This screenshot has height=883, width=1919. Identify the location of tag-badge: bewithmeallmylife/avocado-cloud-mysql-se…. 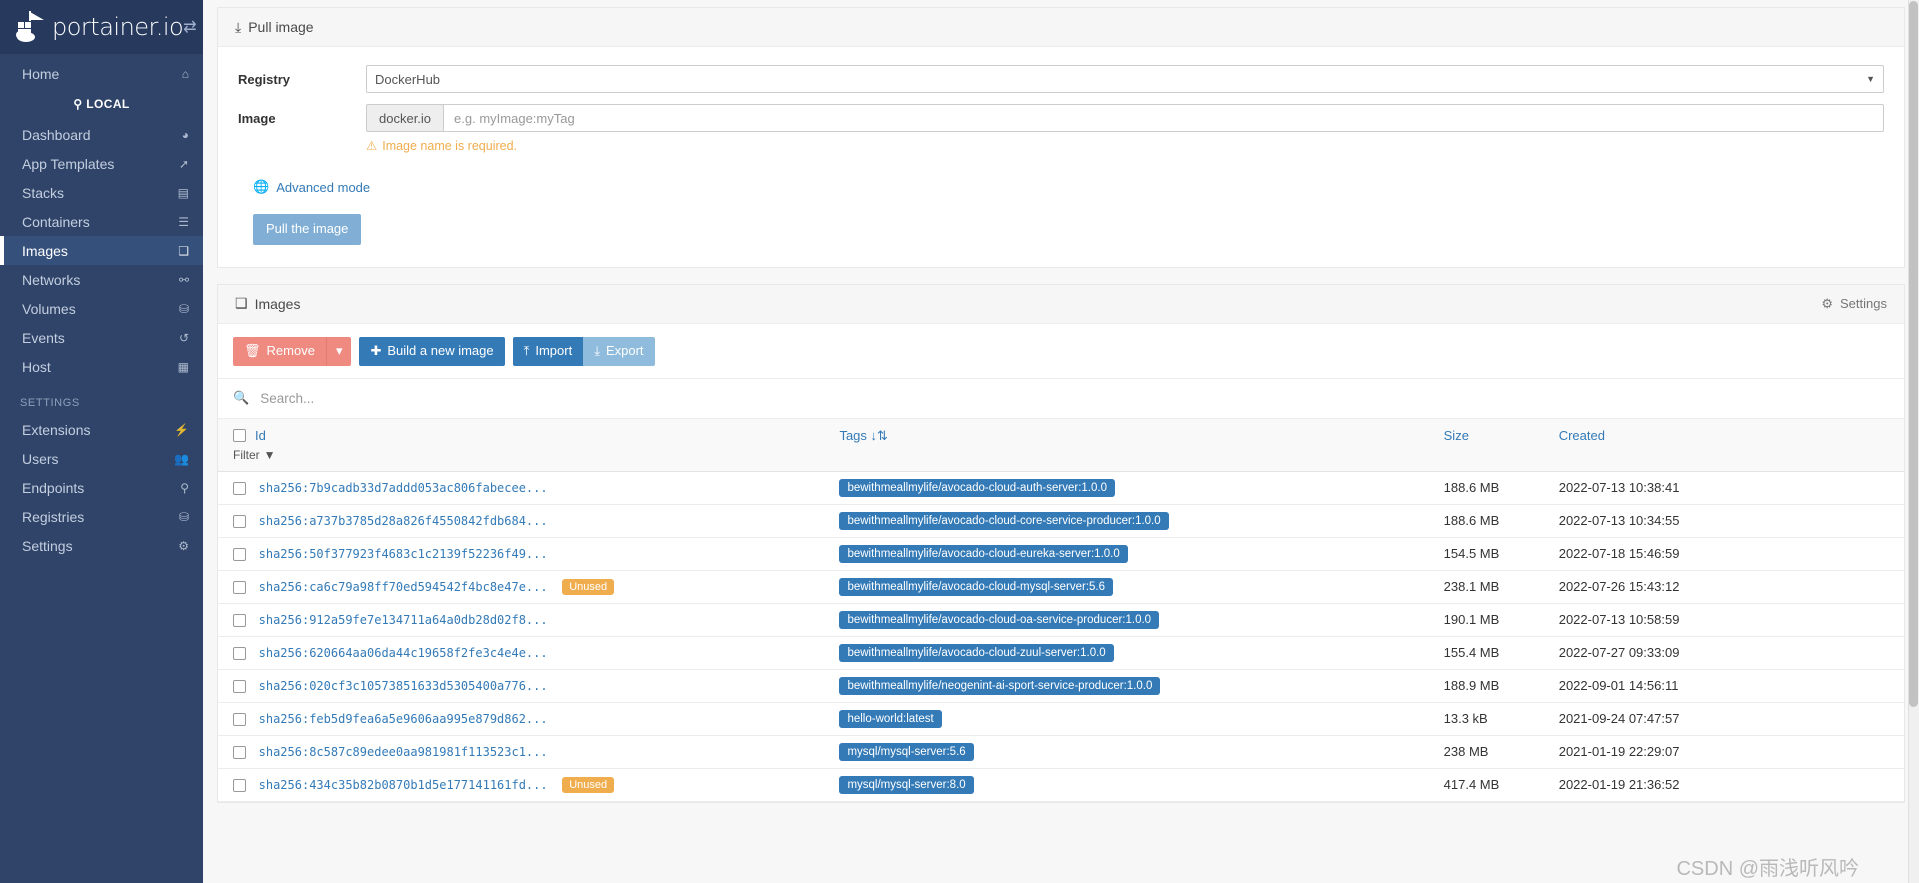
(976, 586).